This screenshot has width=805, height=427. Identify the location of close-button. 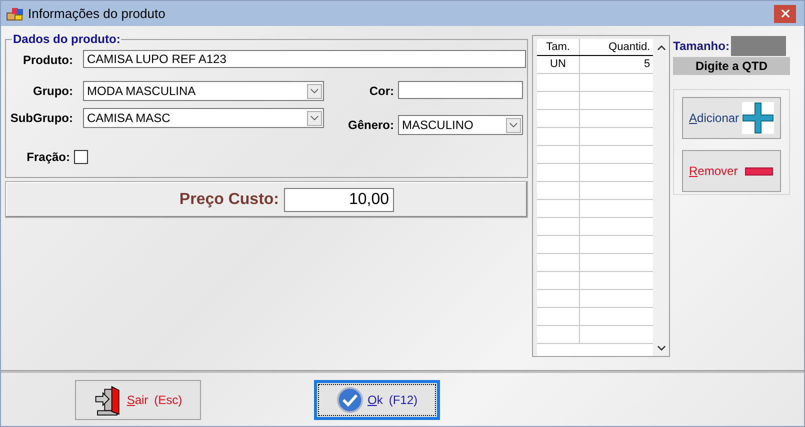
(785, 13).